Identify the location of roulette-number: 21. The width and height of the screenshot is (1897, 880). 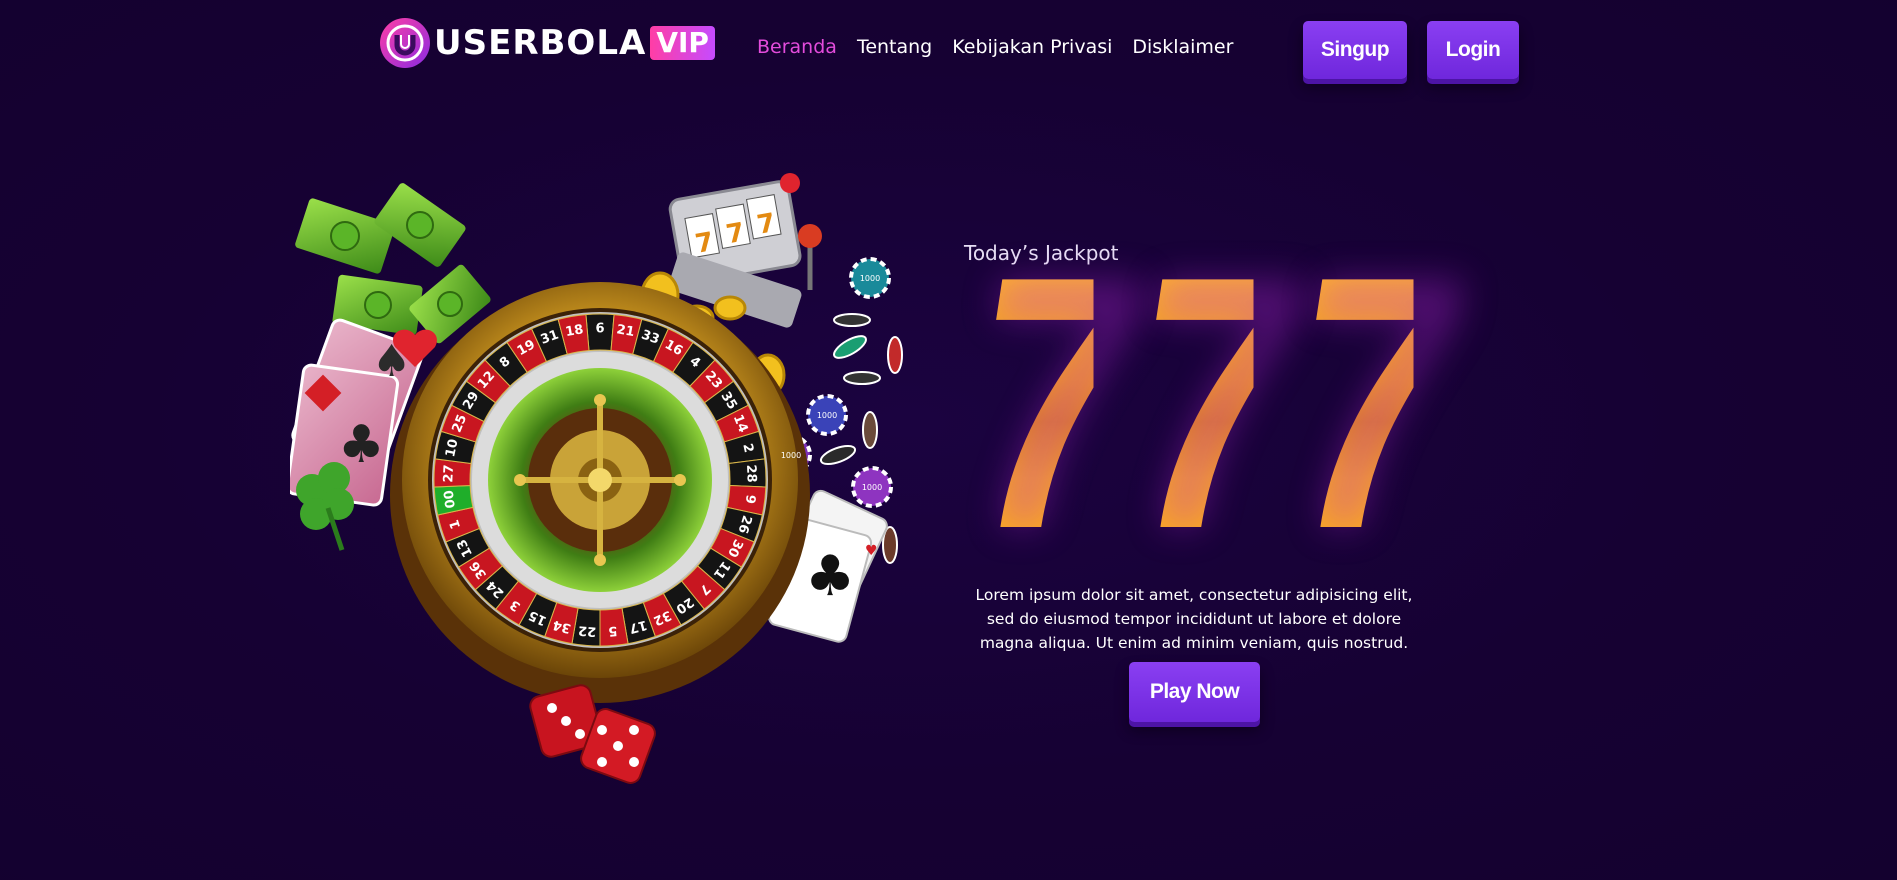
(625, 331).